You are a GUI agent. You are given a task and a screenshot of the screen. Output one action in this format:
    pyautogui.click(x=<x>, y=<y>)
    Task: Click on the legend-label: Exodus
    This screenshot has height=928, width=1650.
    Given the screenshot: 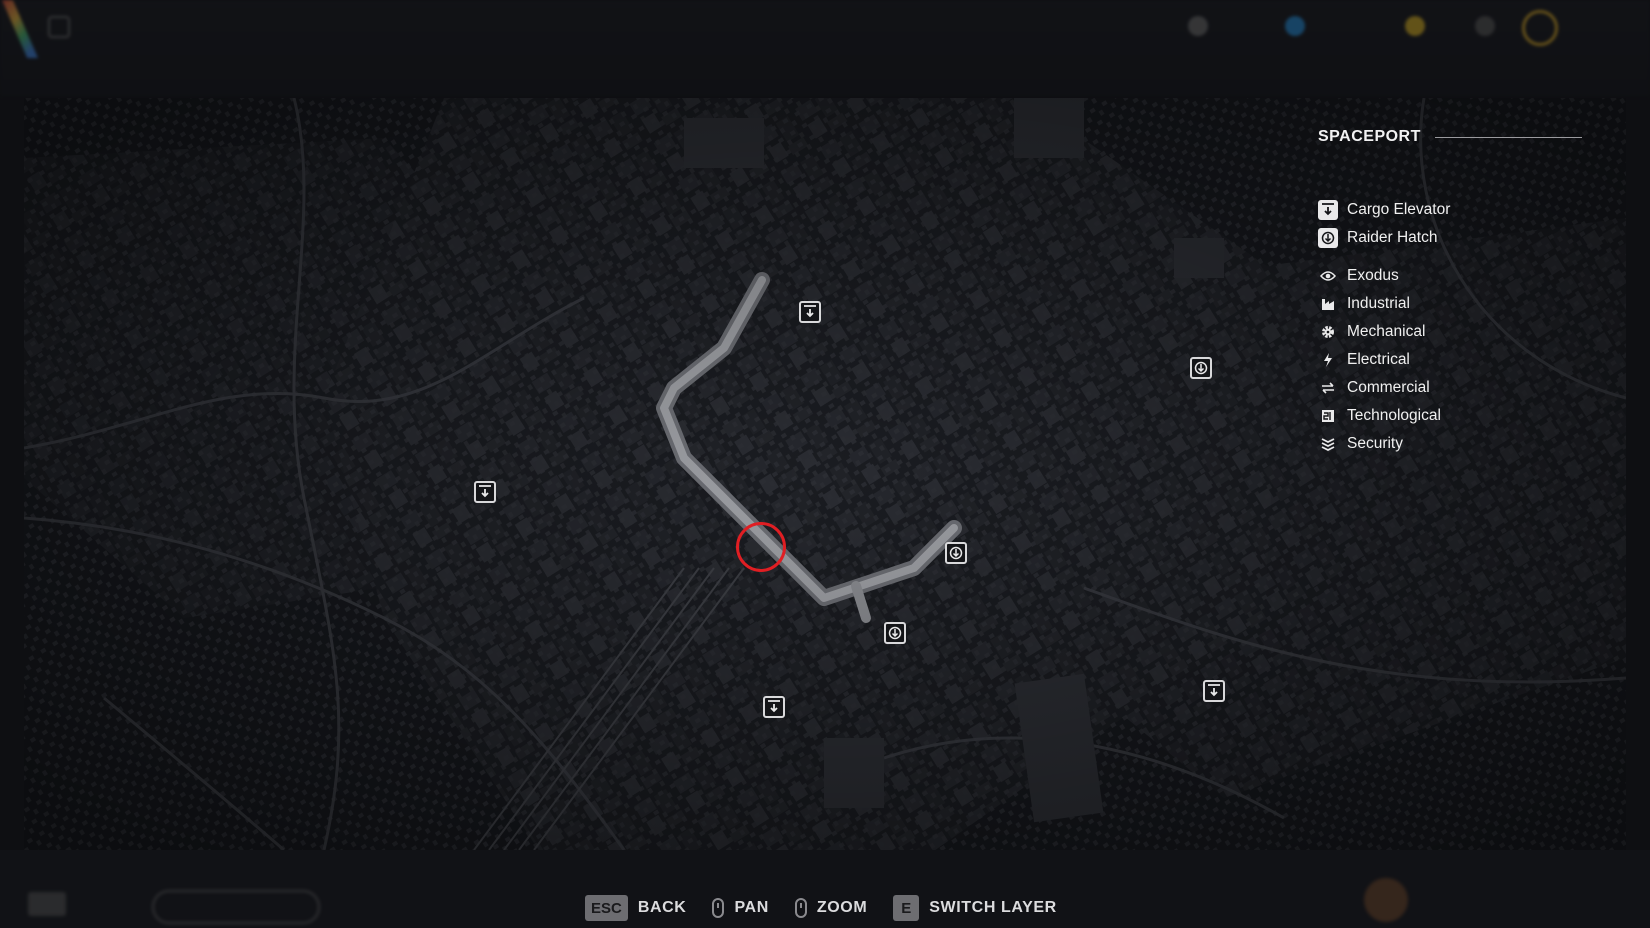 What is the action you would take?
    pyautogui.click(x=1373, y=275)
    